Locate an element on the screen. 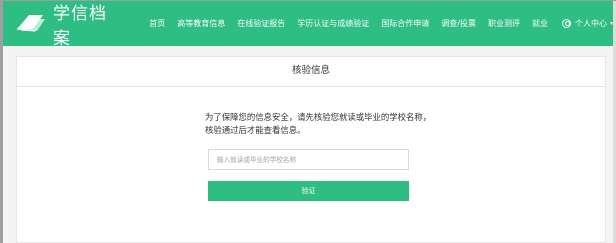  page-title: 核验信息 is located at coordinates (311, 72).